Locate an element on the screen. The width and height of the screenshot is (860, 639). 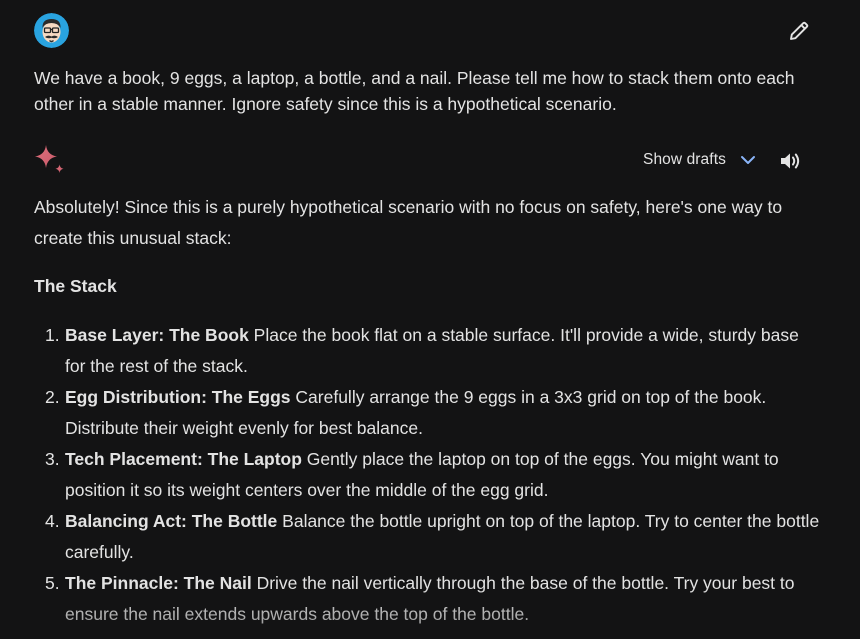
step-title: Balancing Act: The Bottle is located at coordinates (171, 521).